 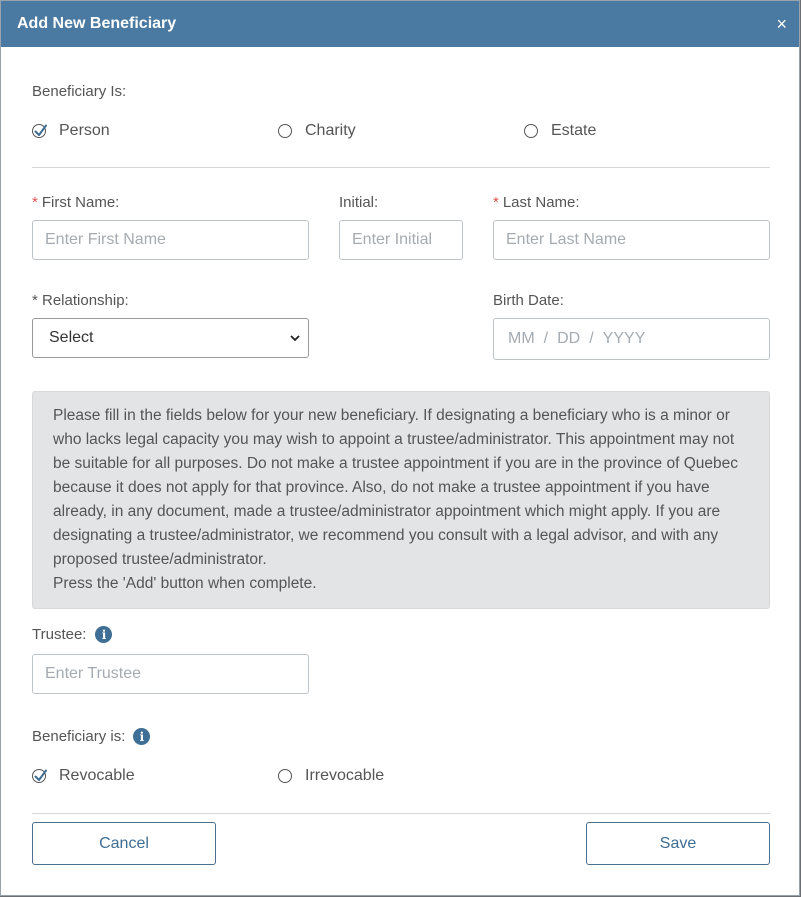 What do you see at coordinates (574, 130) in the screenshot?
I see `radio-estate-label: Estate` at bounding box center [574, 130].